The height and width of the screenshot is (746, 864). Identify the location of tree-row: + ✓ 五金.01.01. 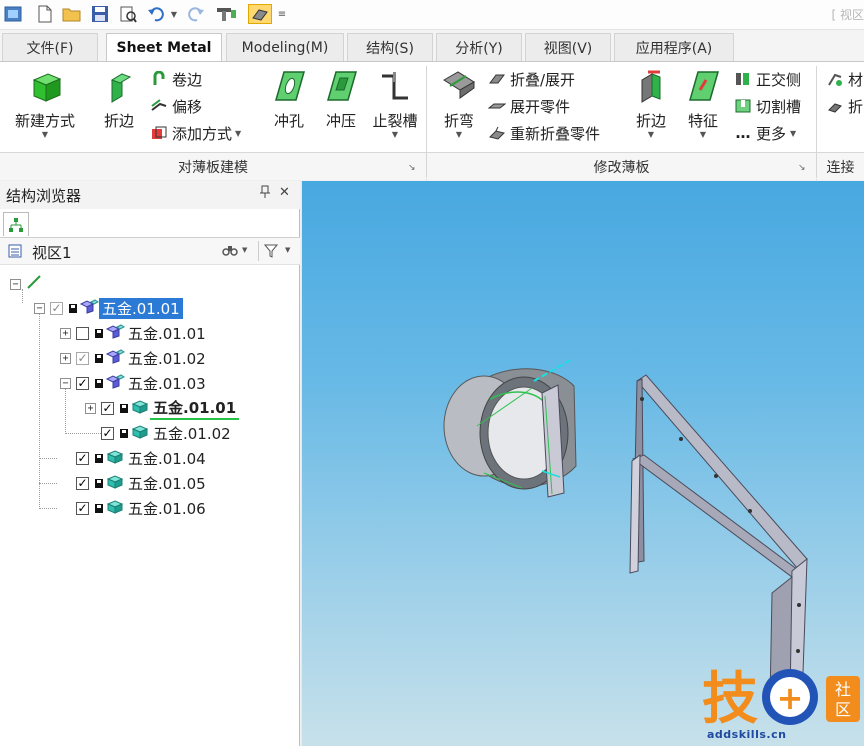
(162, 408).